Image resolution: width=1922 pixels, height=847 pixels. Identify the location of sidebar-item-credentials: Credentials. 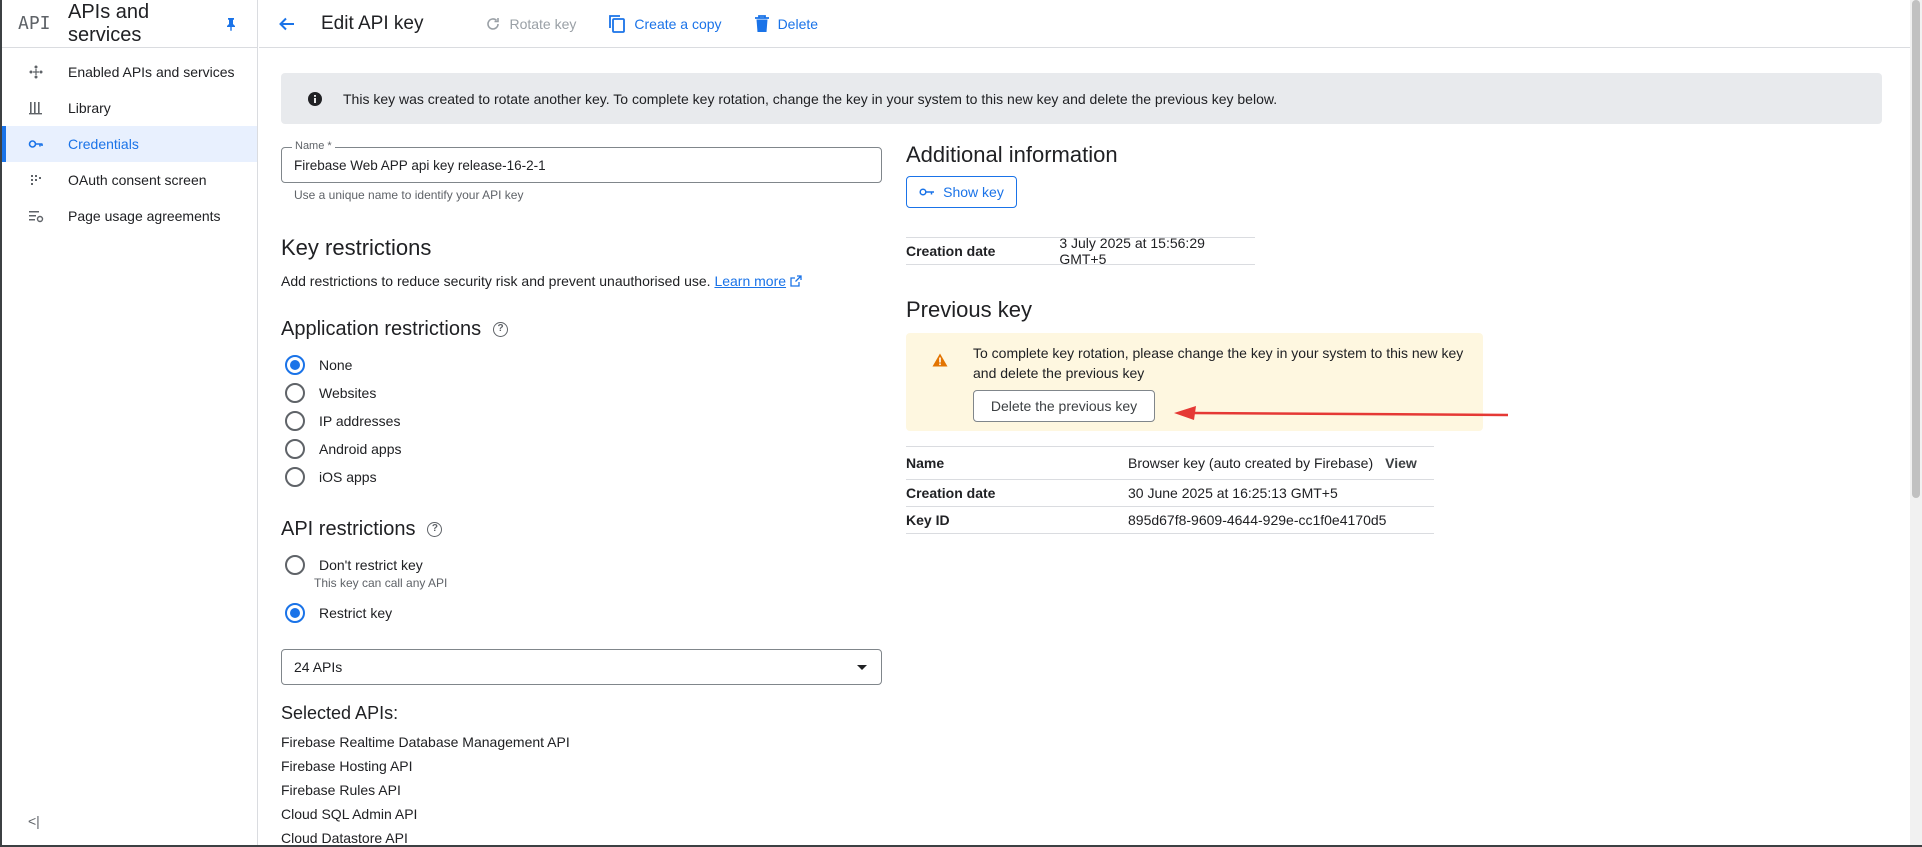
(129, 144).